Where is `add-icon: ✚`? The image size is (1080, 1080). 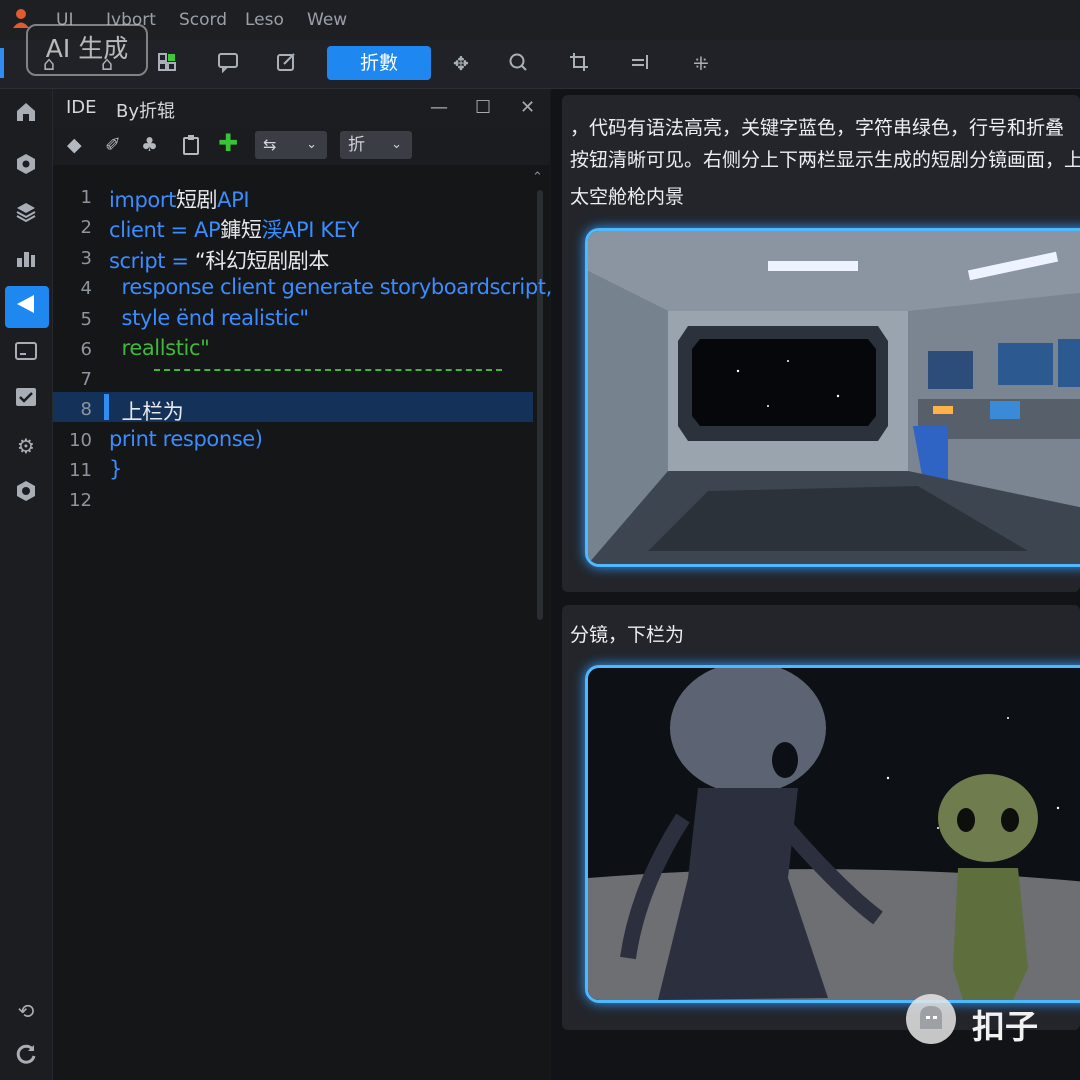
add-icon: ✚ is located at coordinates (228, 143).